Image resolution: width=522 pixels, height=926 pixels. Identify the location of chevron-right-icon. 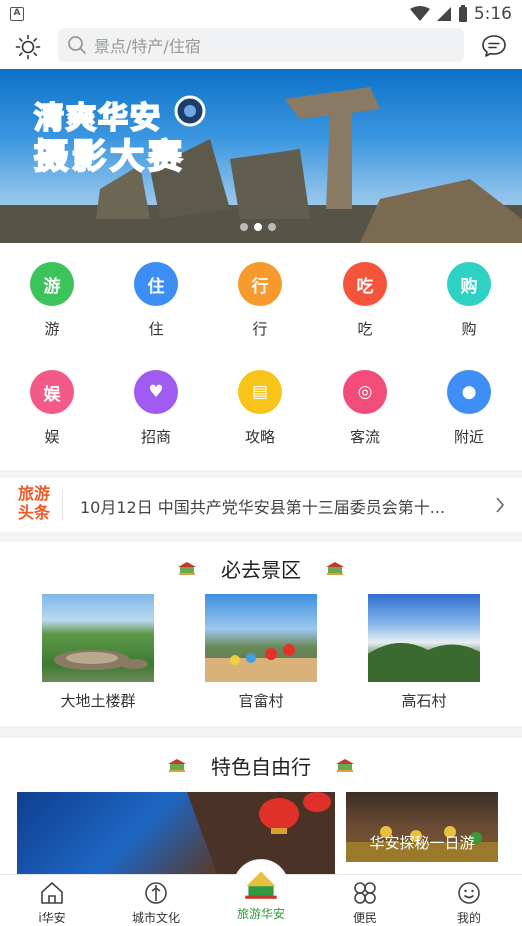
(500, 505).